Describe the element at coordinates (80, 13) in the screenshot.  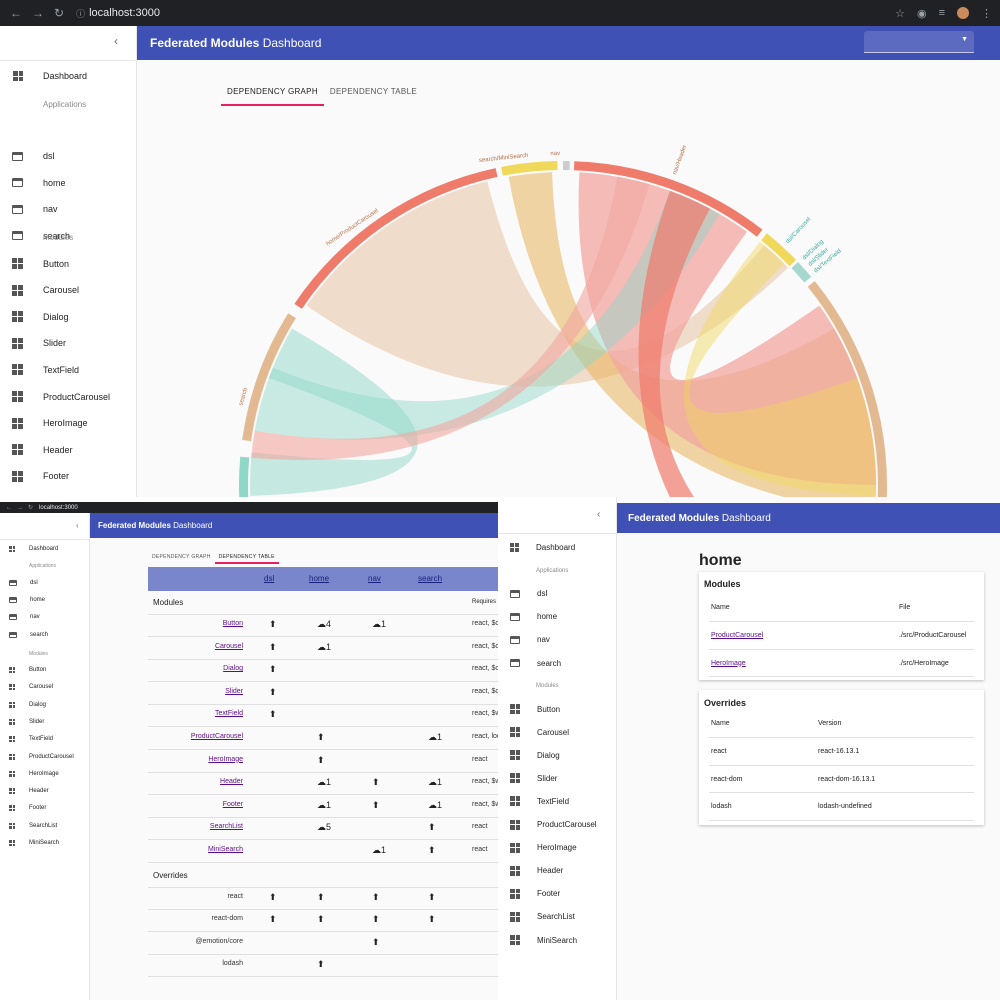
I see `info-icon: ⓘ` at that location.